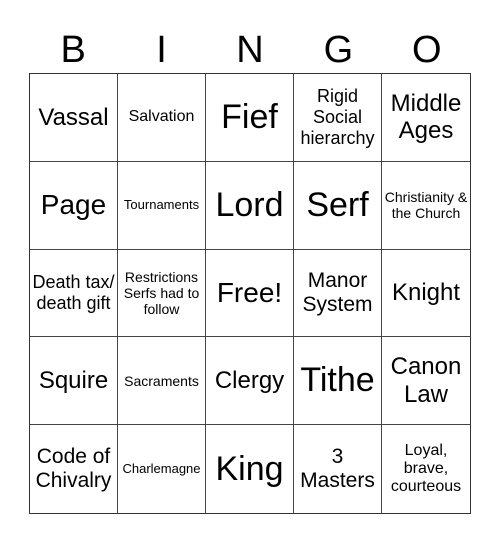  I want to click on bingo-cell-r2c2: Tournaments, so click(162, 205).